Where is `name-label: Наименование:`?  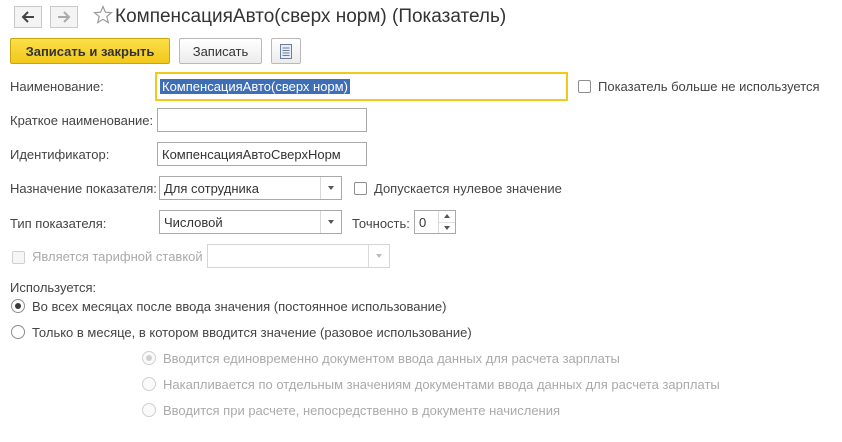 name-label: Наименование: is located at coordinates (57, 86).